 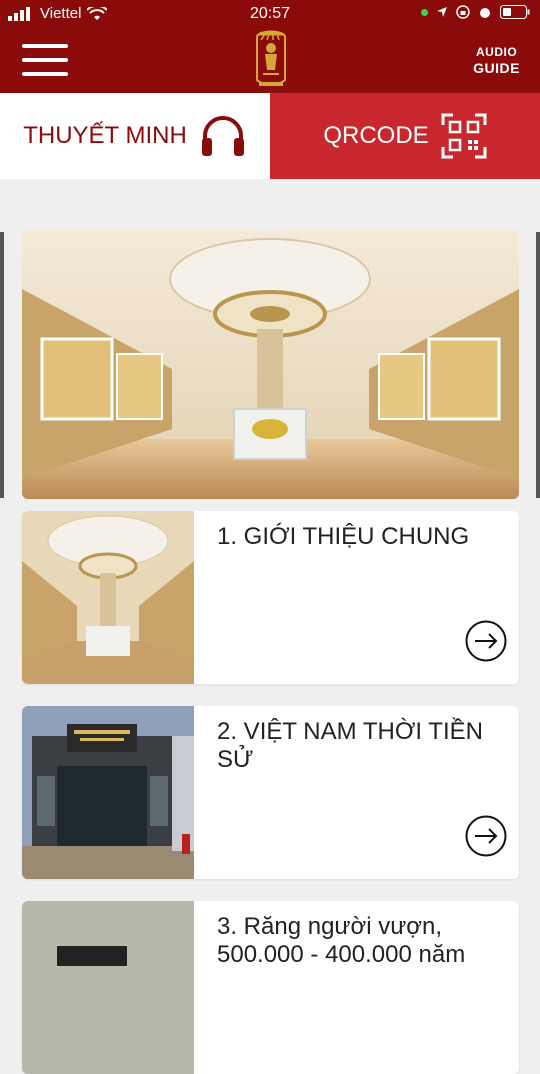 What do you see at coordinates (350, 745) in the screenshot?
I see `section-title-2: 2. VIỆT NAM THỜI TIỀN SỬ` at bounding box center [350, 745].